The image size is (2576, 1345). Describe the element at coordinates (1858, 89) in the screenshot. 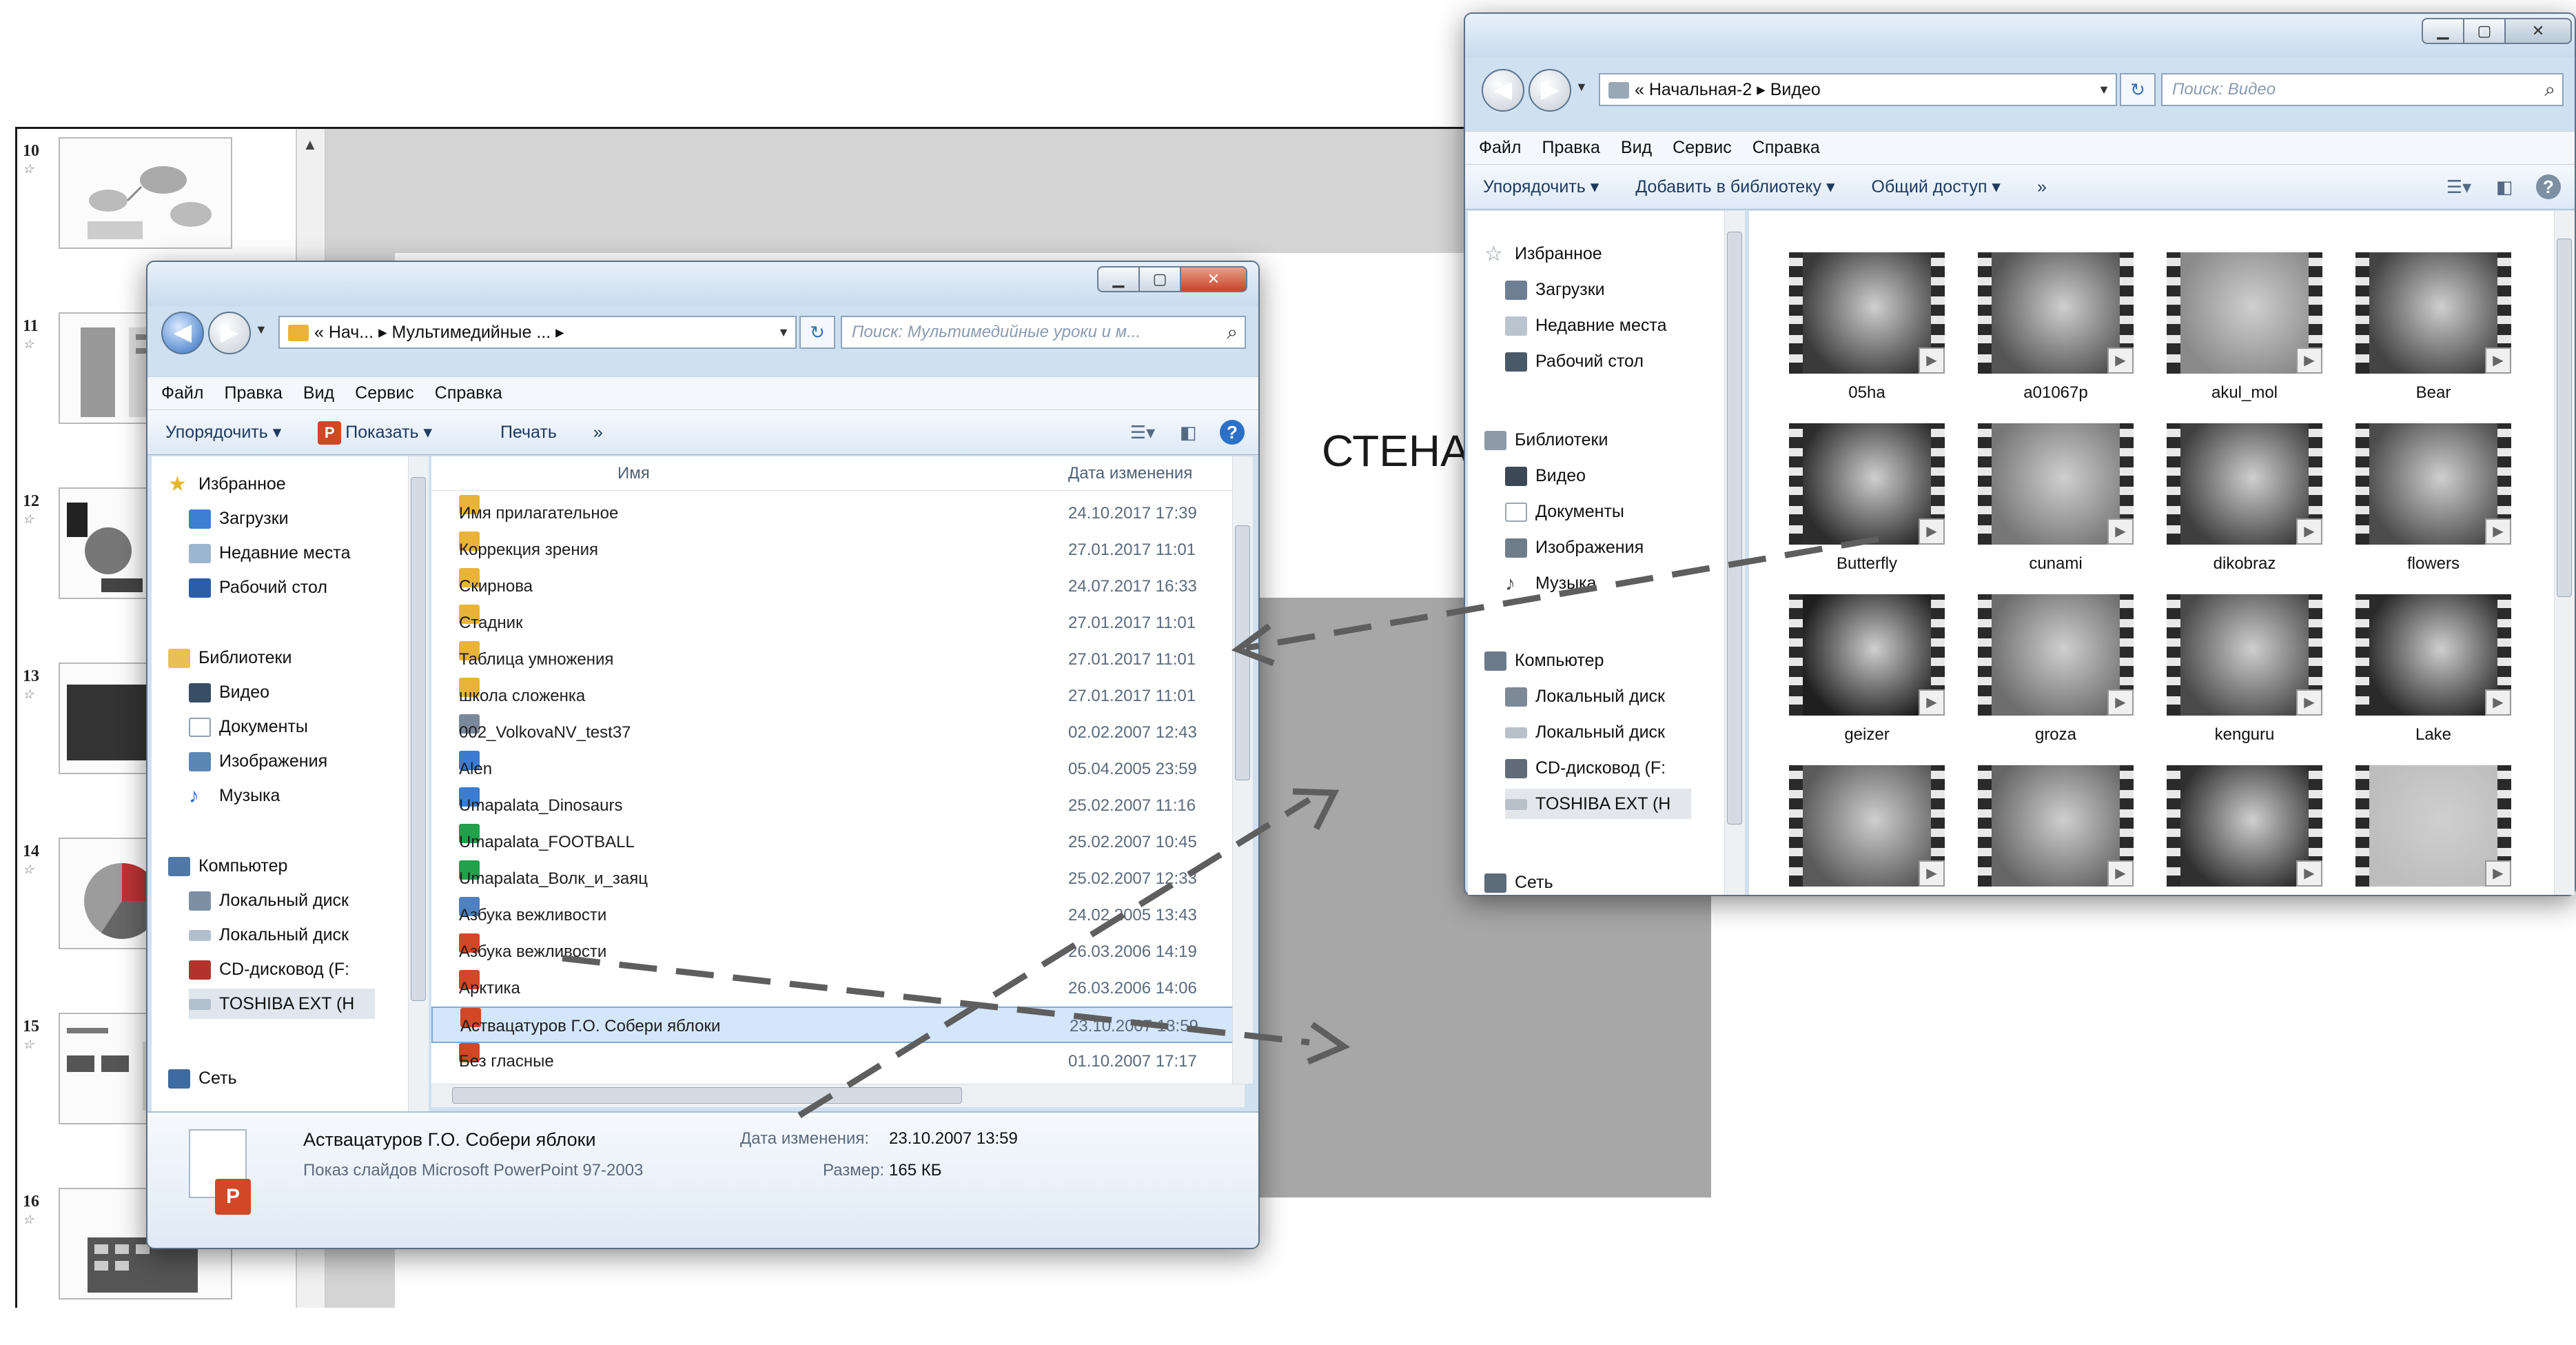

I see `address-bar: « Начальная-2 ▸ Видео ▼` at that location.